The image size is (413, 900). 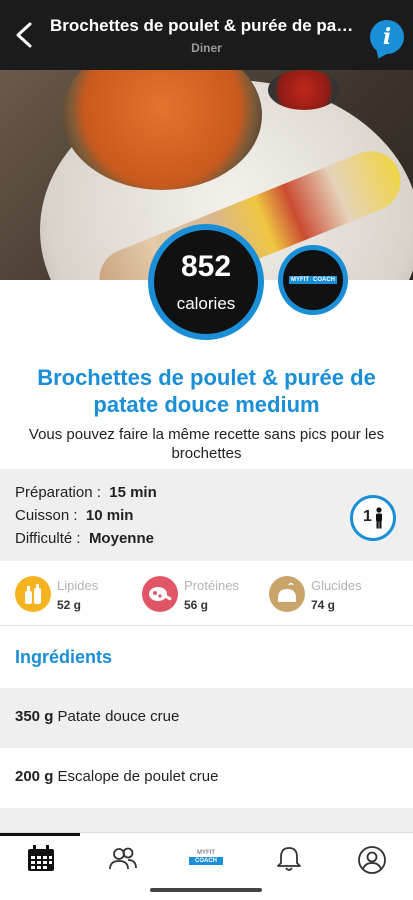 I want to click on ingredient-name: Escalope de poulet crue, so click(x=138, y=776).